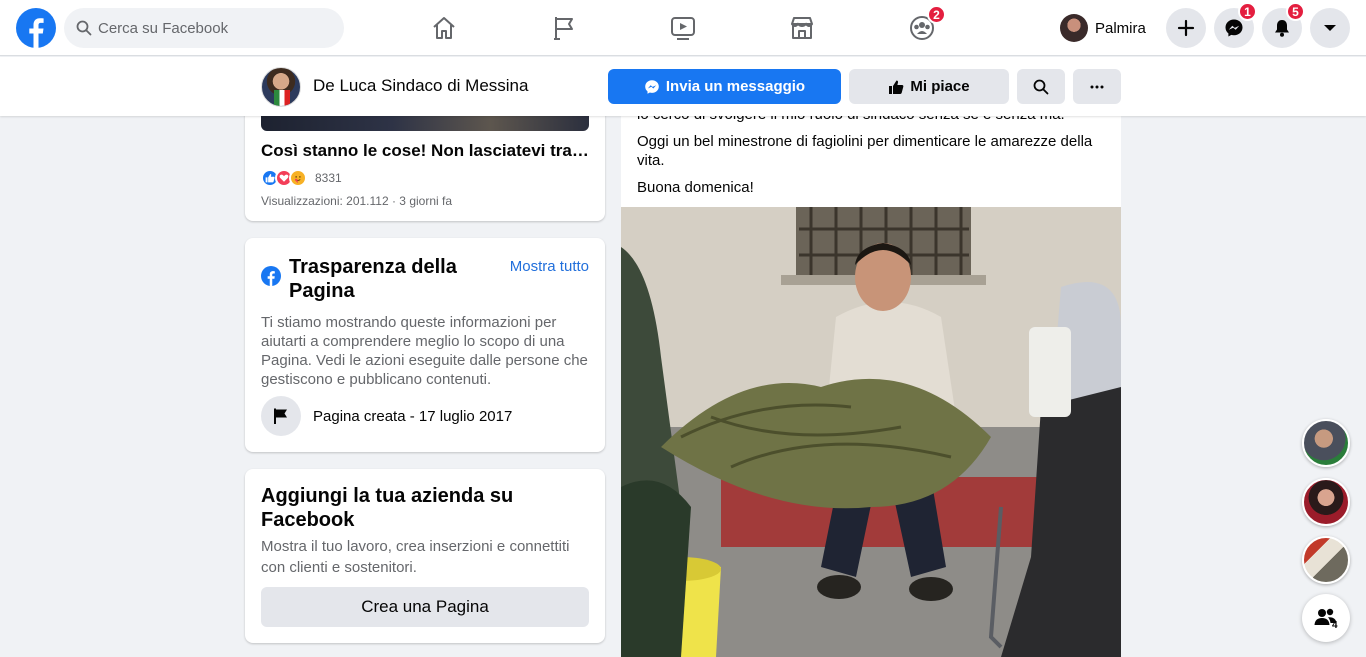  I want to click on flag-icon, so click(281, 416).